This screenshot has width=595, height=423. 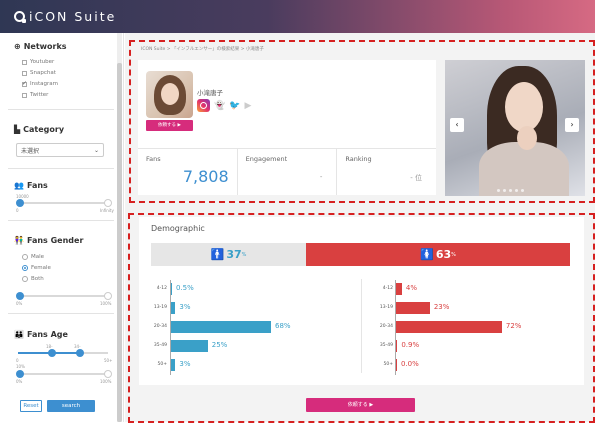 I want to click on gender-option-both: Both, so click(x=33, y=279).